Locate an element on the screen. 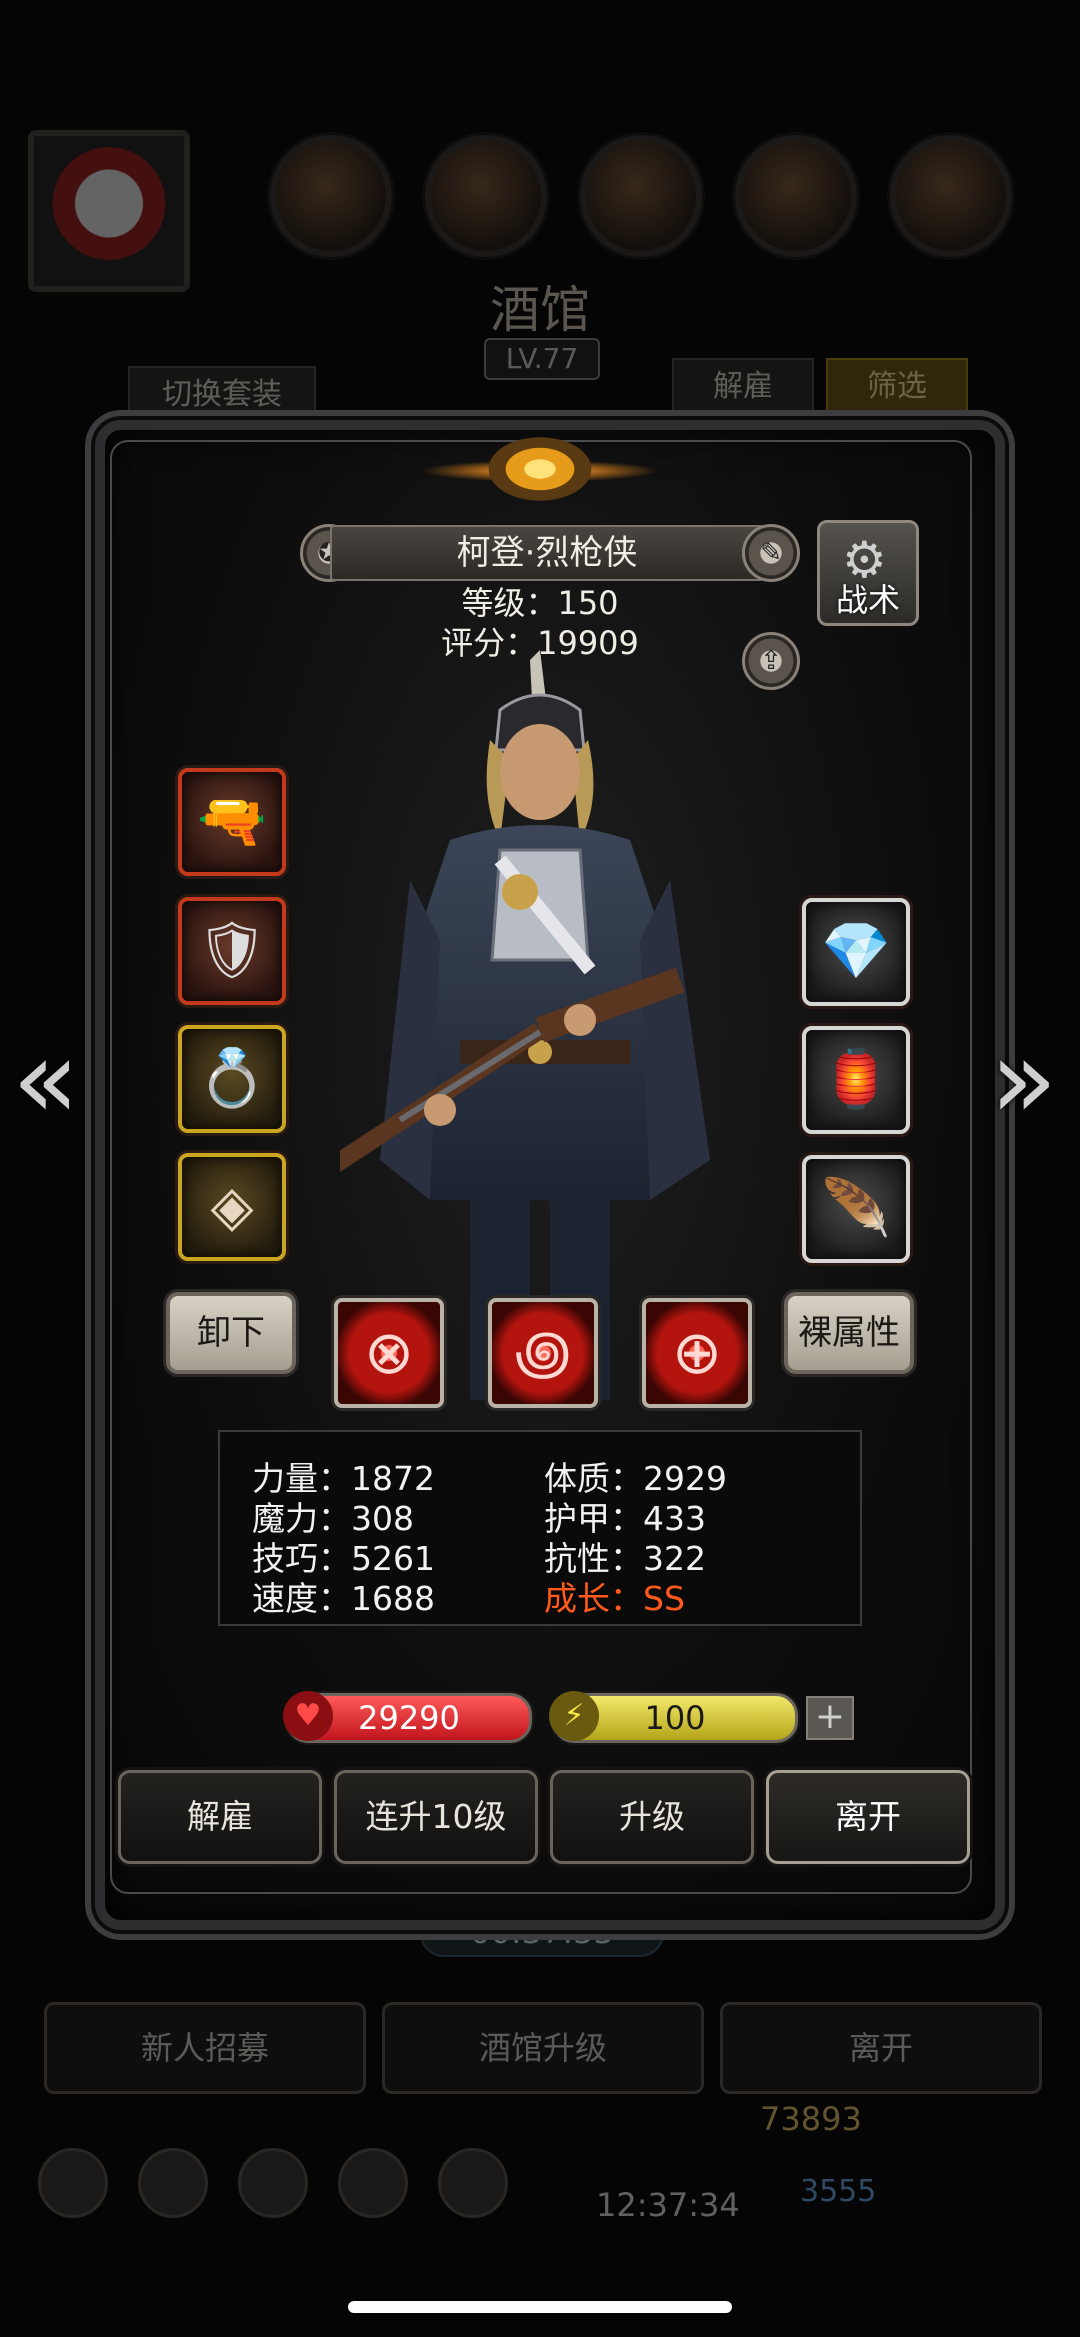 The height and width of the screenshot is (2337, 1080). target-skill-icon: ⊕ is located at coordinates (697, 1353).